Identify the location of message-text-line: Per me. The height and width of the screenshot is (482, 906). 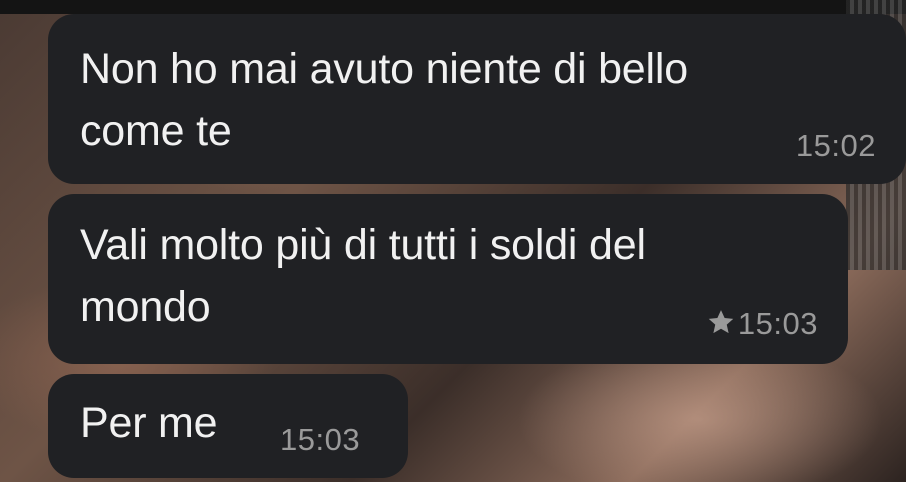
(149, 423).